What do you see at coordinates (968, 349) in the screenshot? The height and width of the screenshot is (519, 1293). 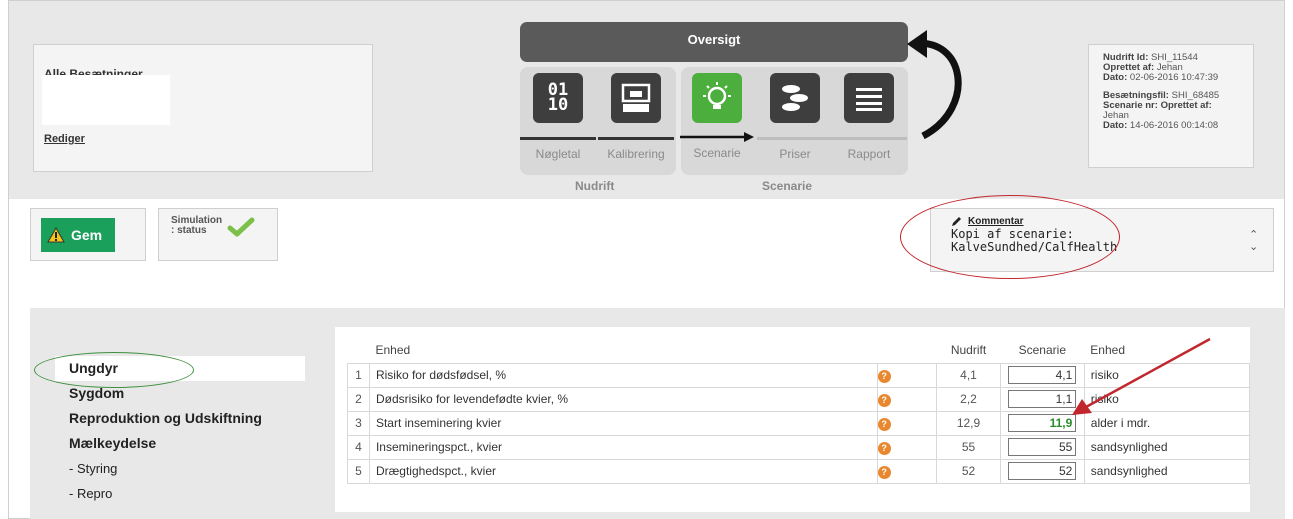 I see `column-header-nudrift: Nudrift` at bounding box center [968, 349].